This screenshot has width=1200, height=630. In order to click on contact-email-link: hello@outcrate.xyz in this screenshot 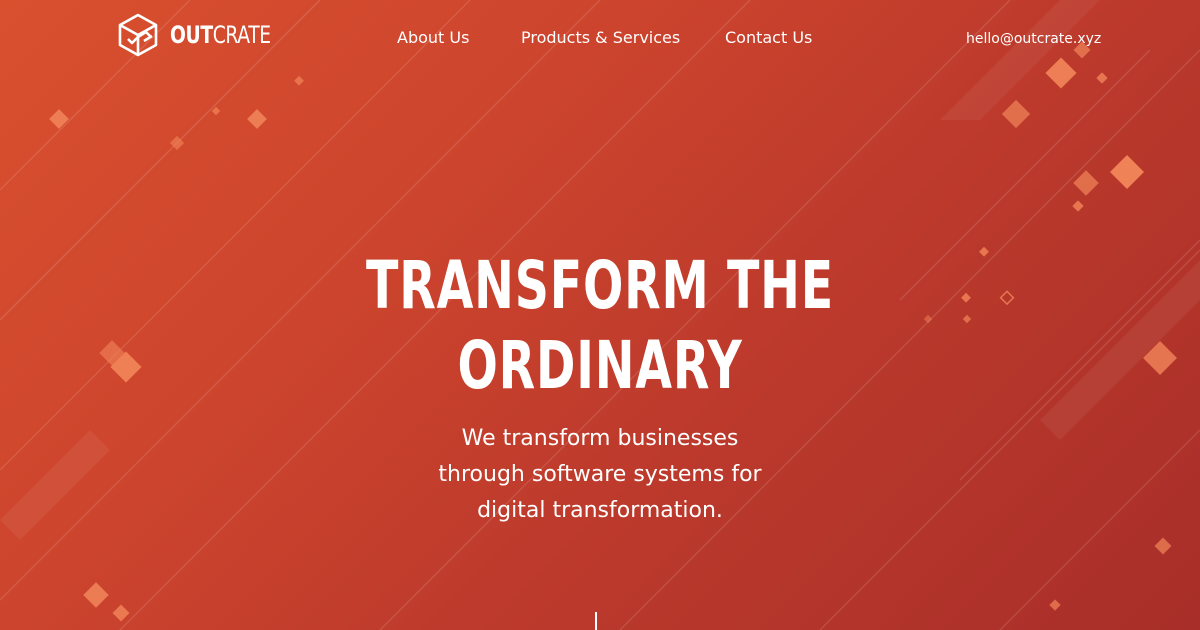, I will do `click(1033, 39)`.